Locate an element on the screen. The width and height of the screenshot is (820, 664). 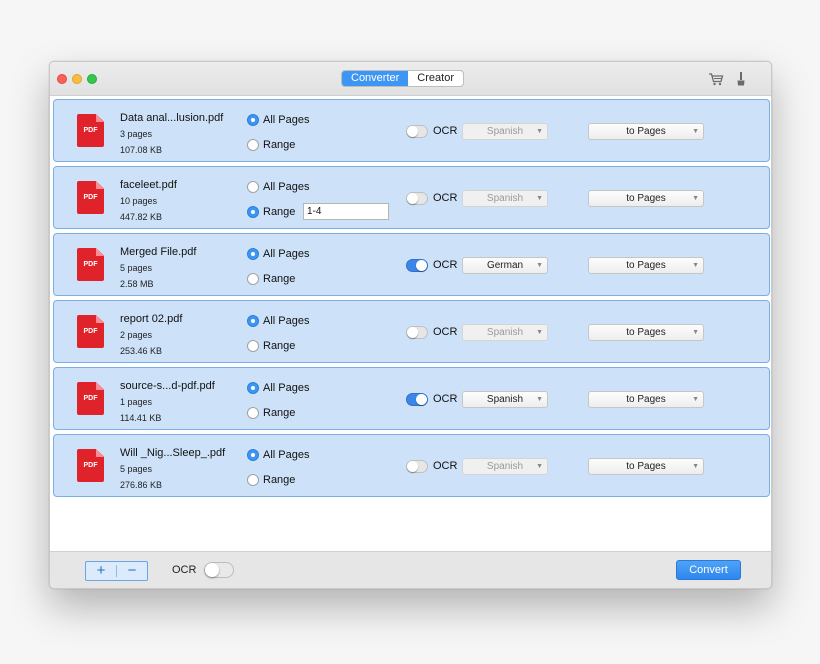
file-name: Will _Nig...Sleep_.pdf is located at coordinates (173, 453).